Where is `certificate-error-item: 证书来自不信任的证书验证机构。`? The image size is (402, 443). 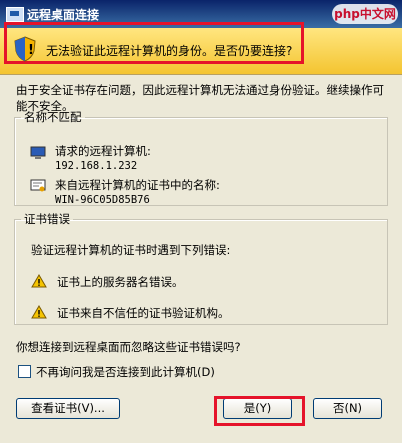 certificate-error-item: 证书来自不信任的证书验证机构。 is located at coordinates (143, 313).